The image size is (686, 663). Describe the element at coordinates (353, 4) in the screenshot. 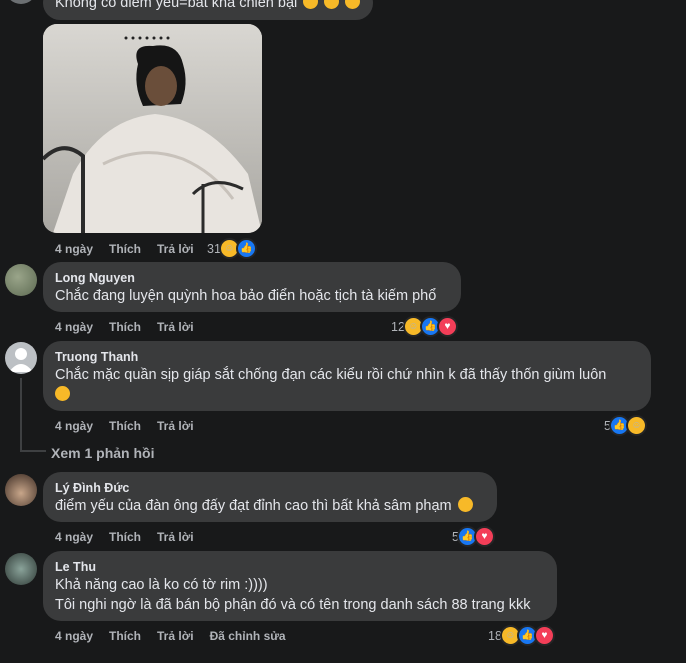

I see `tongue-emoji-icon` at that location.